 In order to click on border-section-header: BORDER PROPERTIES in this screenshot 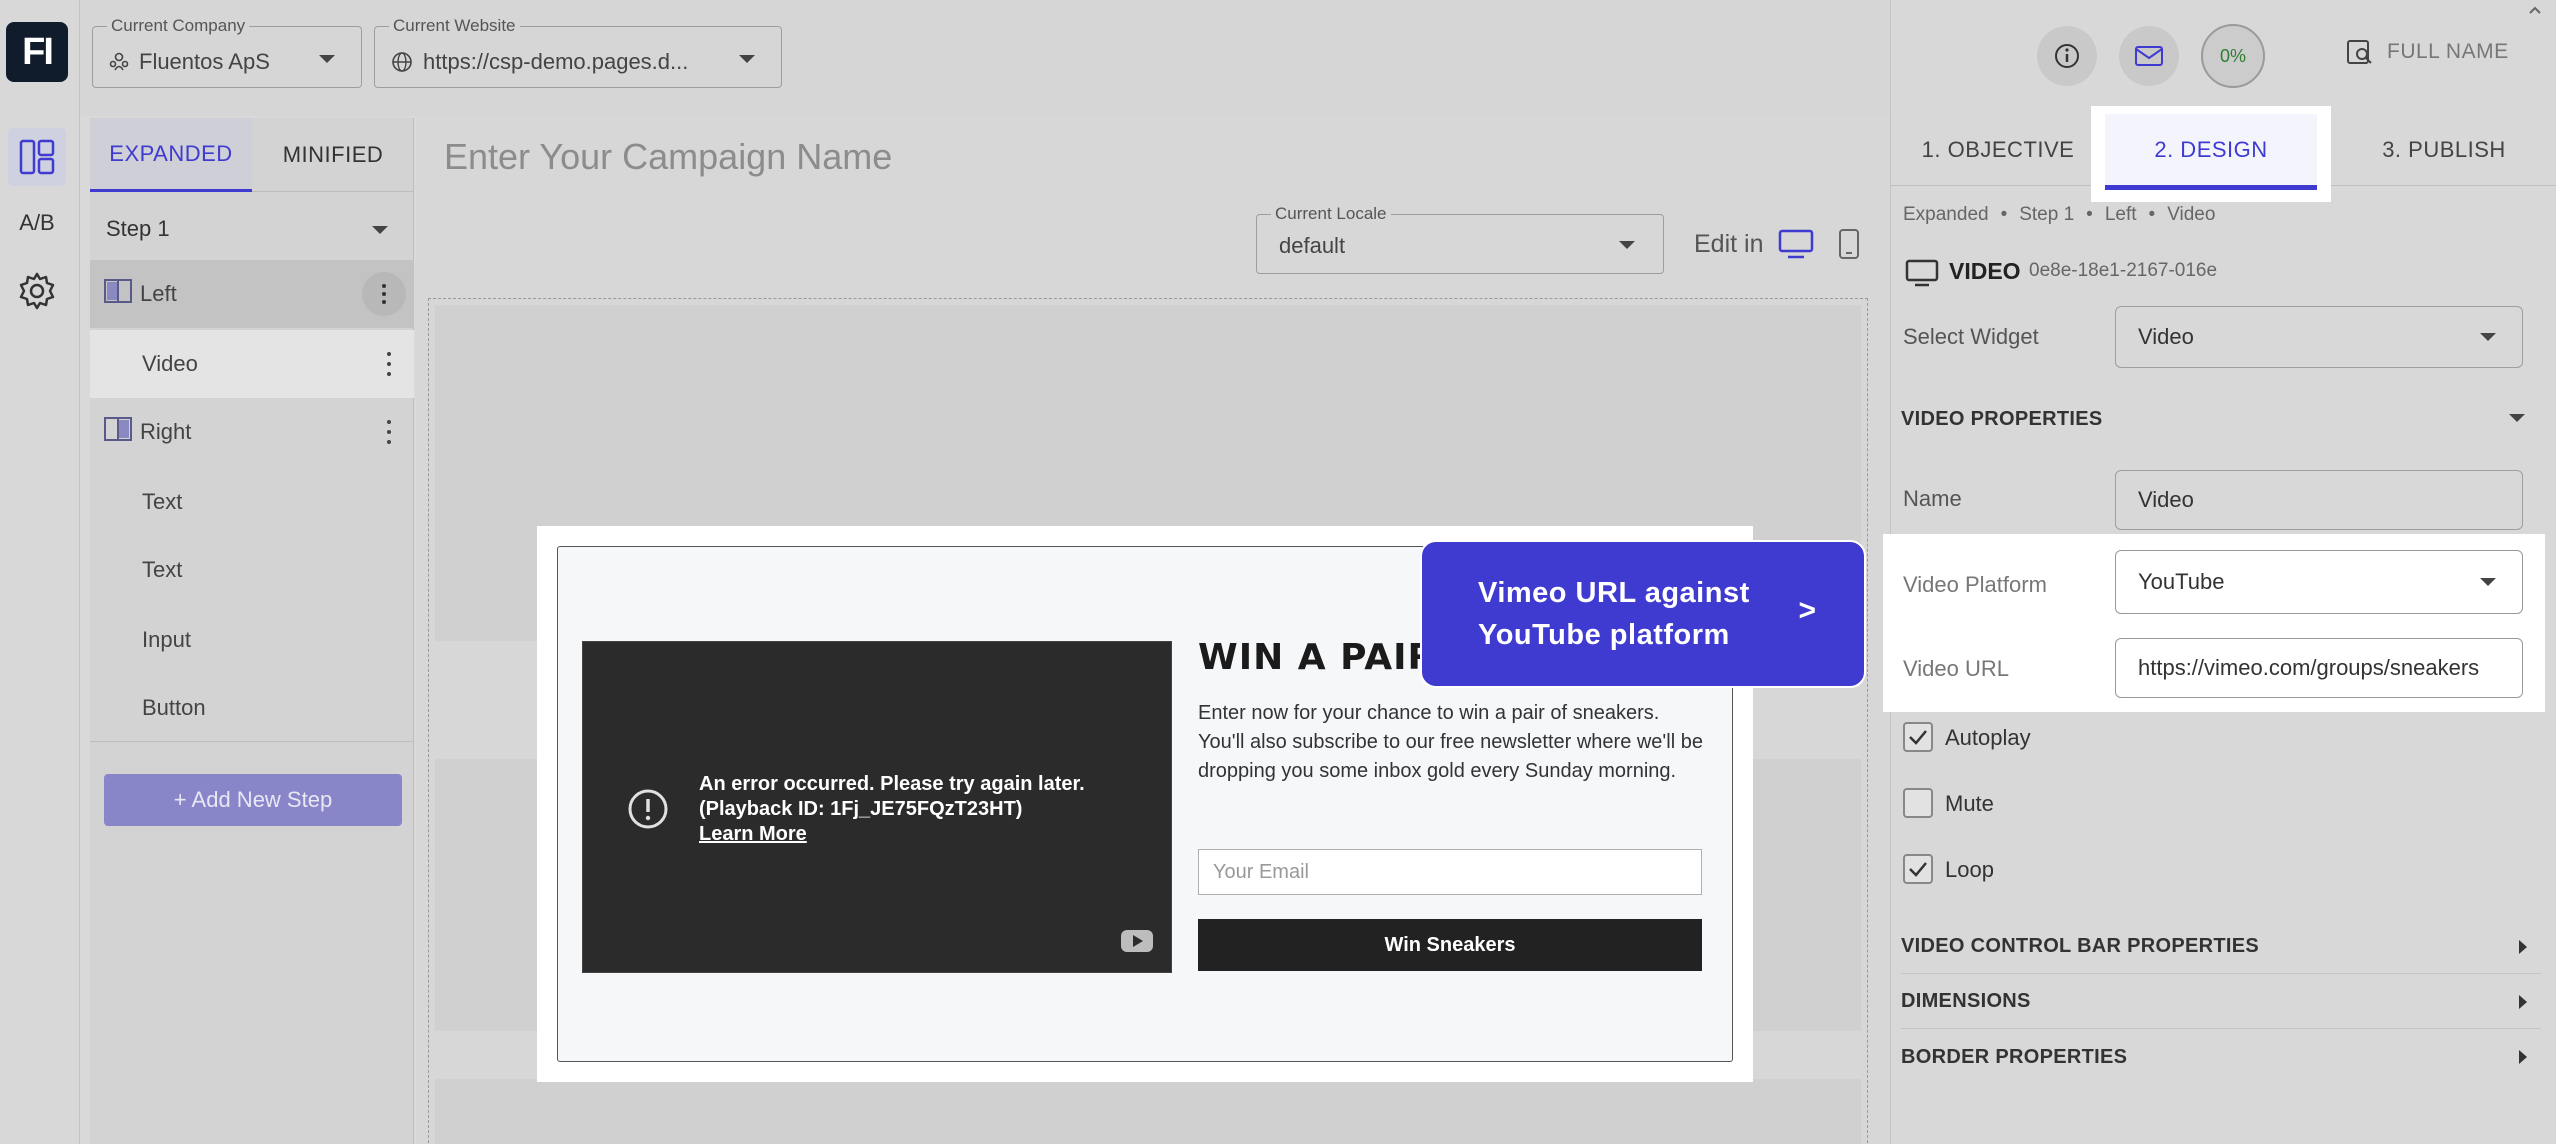, I will do `click(2221, 1057)`.